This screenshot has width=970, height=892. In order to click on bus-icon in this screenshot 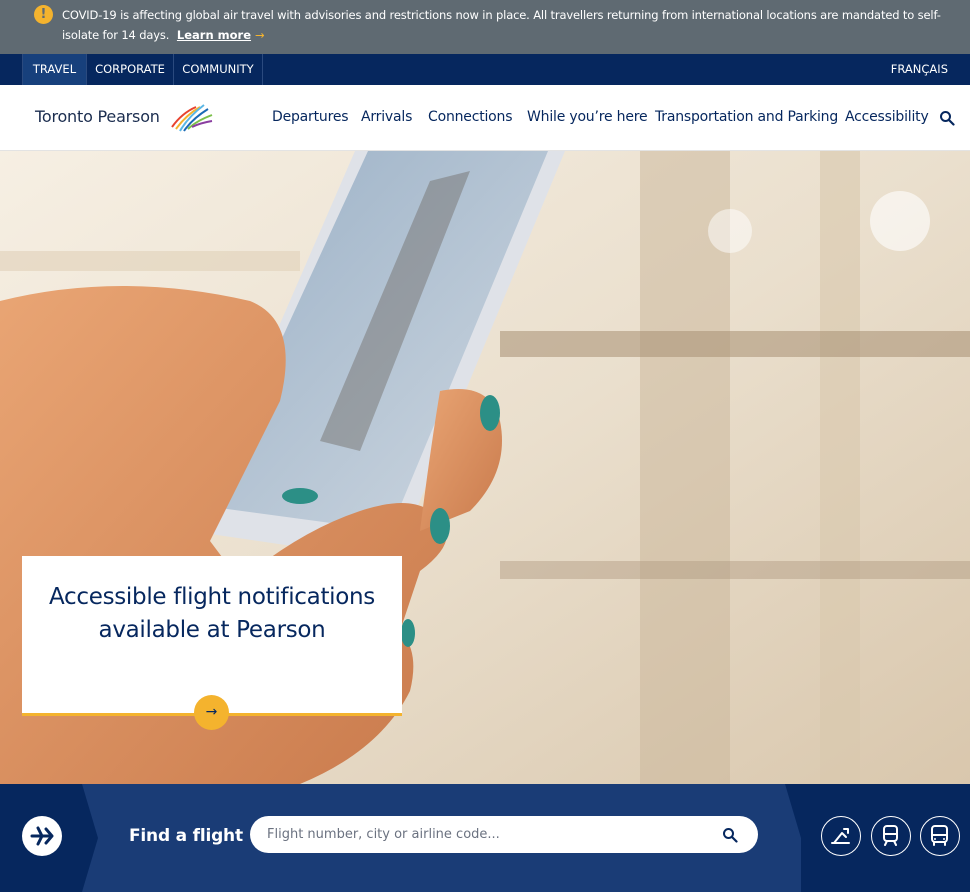, I will do `click(940, 836)`.